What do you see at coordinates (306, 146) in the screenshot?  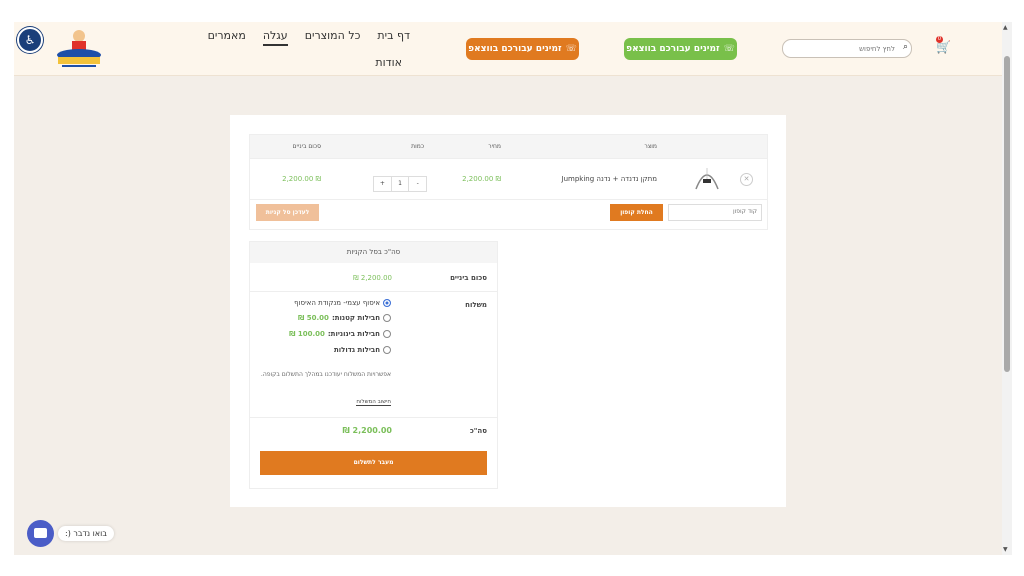 I see `col-subtotal: סכום ביניים` at bounding box center [306, 146].